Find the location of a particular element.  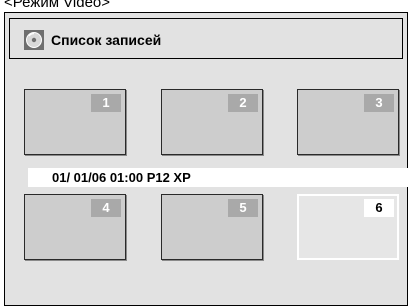

thumbnail-number: 4 is located at coordinates (106, 208).